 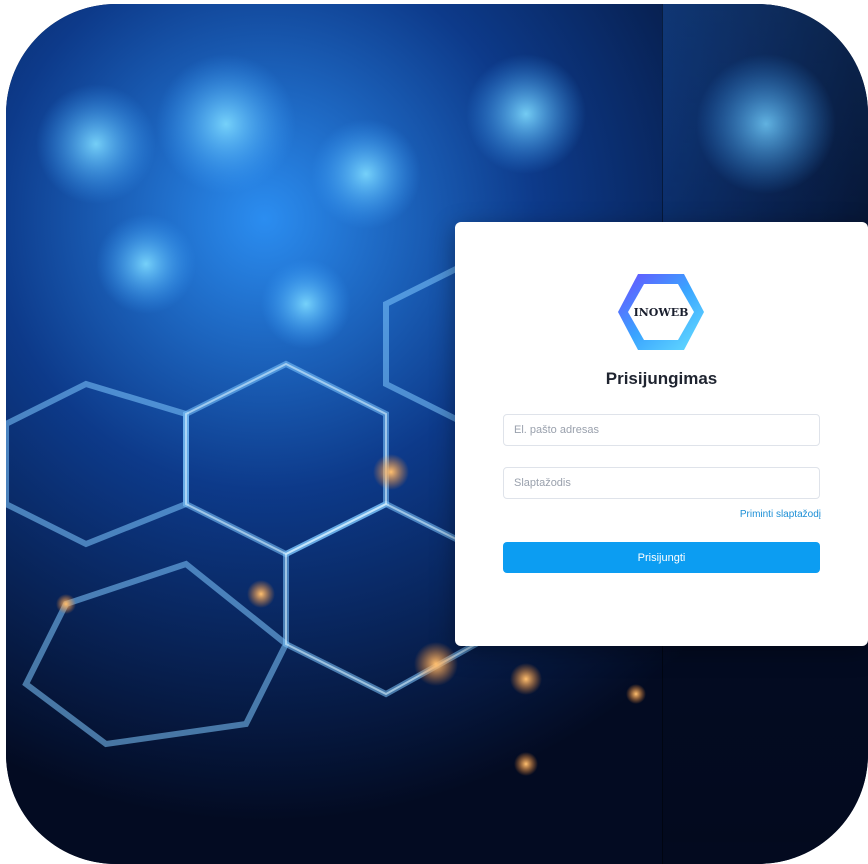 I want to click on forgot-password-link: Priminti slaptažodį, so click(x=780, y=514).